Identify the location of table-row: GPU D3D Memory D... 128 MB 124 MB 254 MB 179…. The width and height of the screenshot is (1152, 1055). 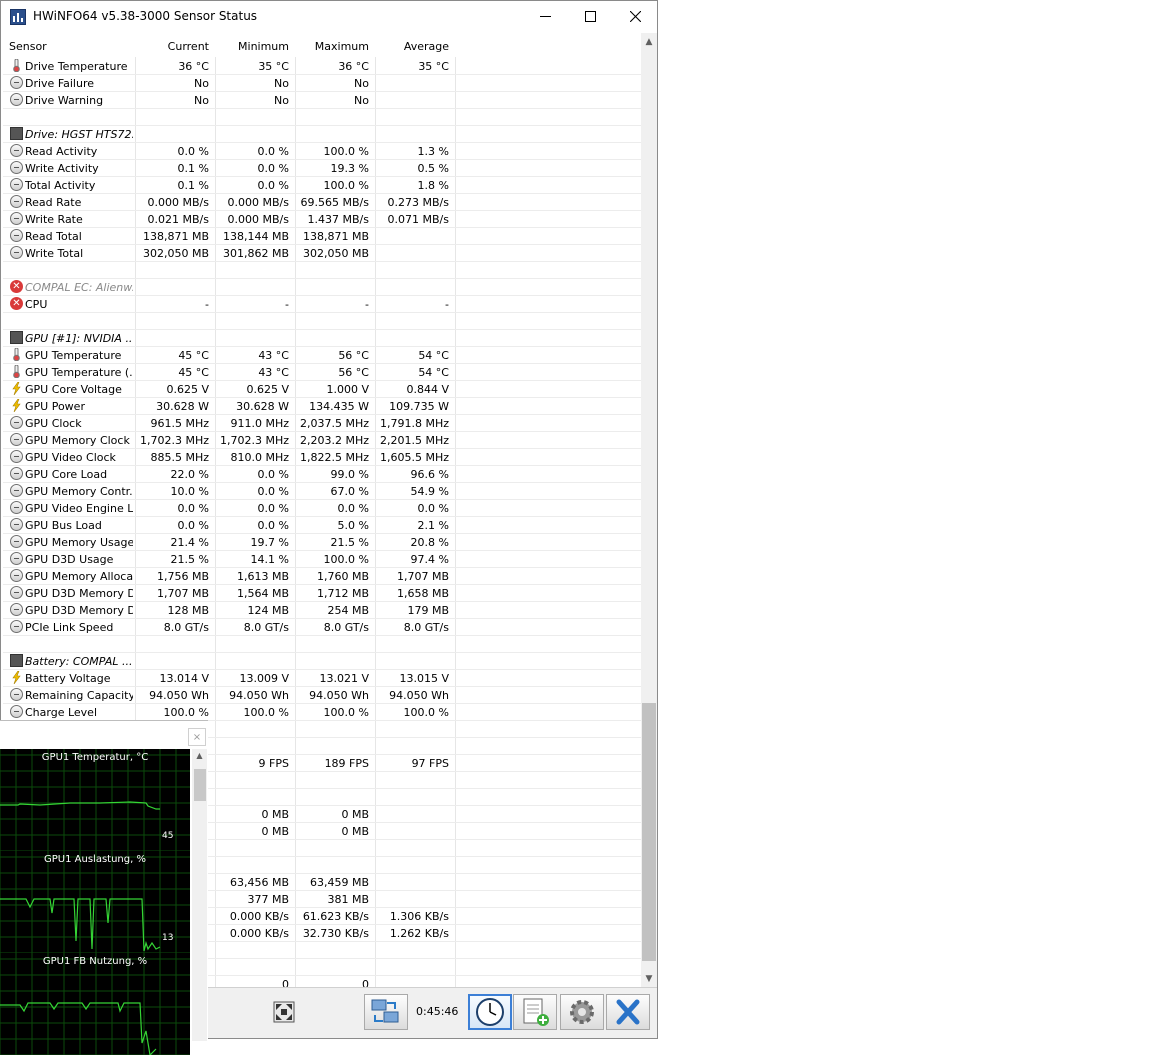
(322, 610).